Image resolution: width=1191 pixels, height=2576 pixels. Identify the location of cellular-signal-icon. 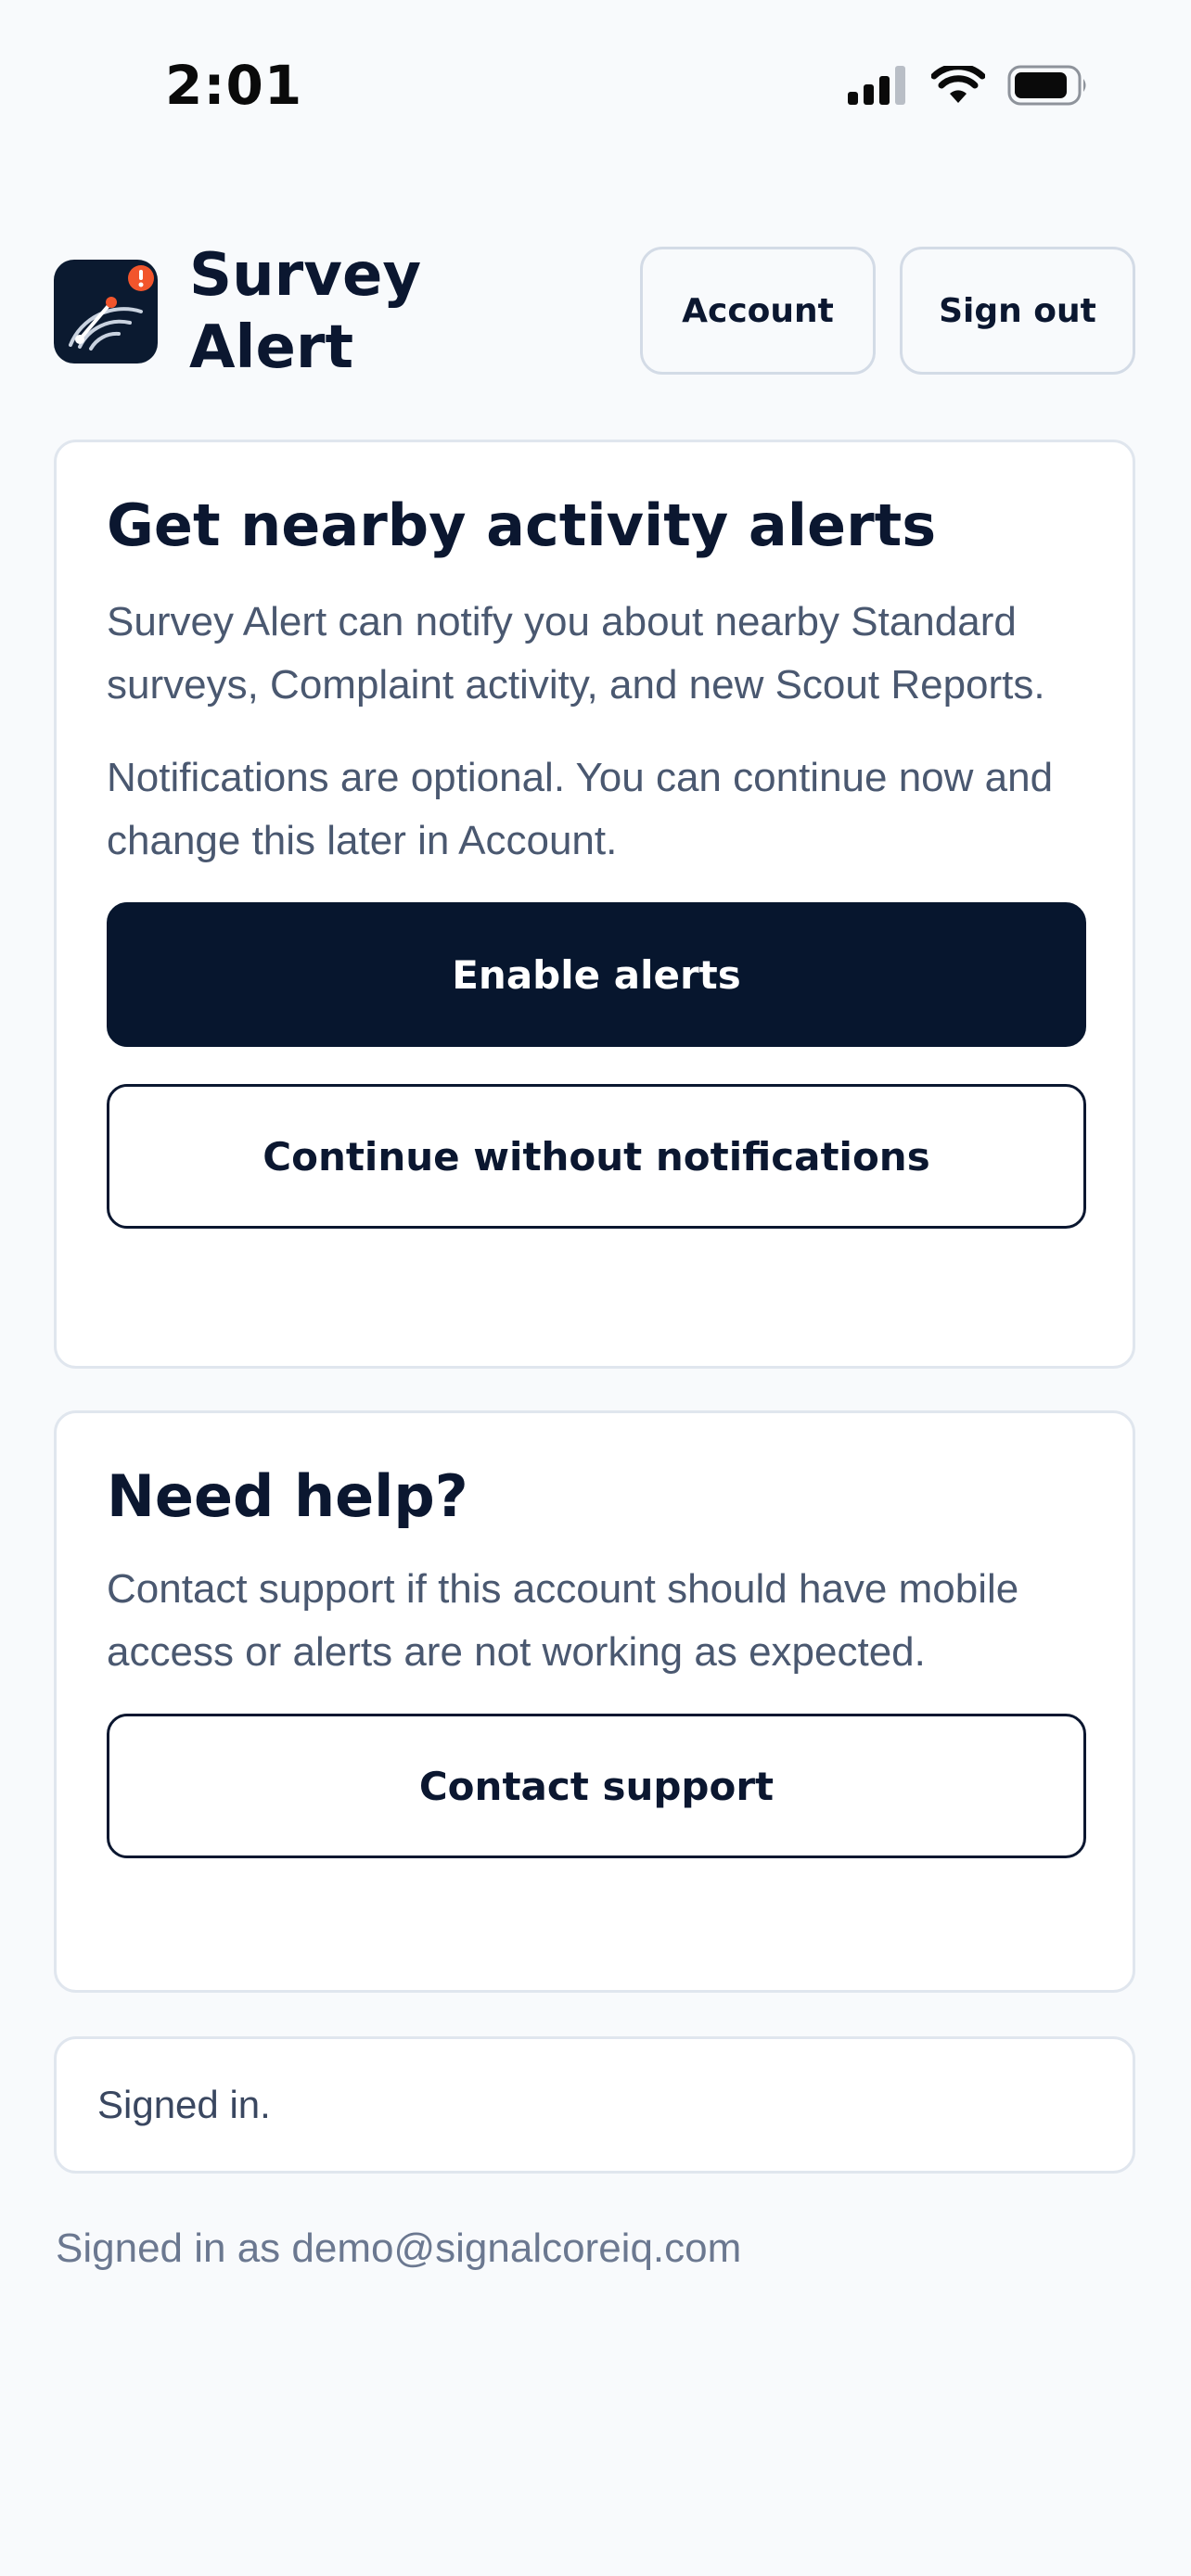
(876, 85).